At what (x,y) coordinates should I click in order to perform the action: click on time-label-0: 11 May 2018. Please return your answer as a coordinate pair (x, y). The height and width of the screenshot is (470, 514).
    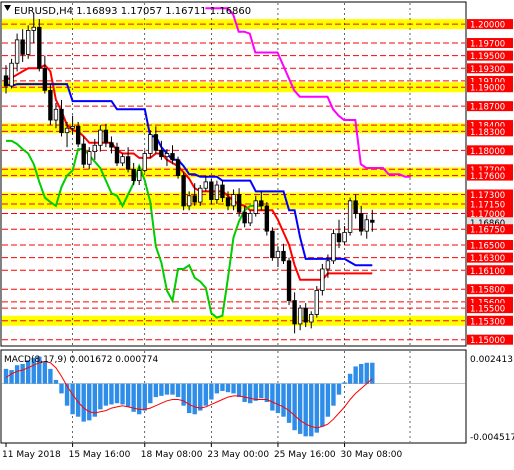
    Looking at the image, I should click on (31, 455).